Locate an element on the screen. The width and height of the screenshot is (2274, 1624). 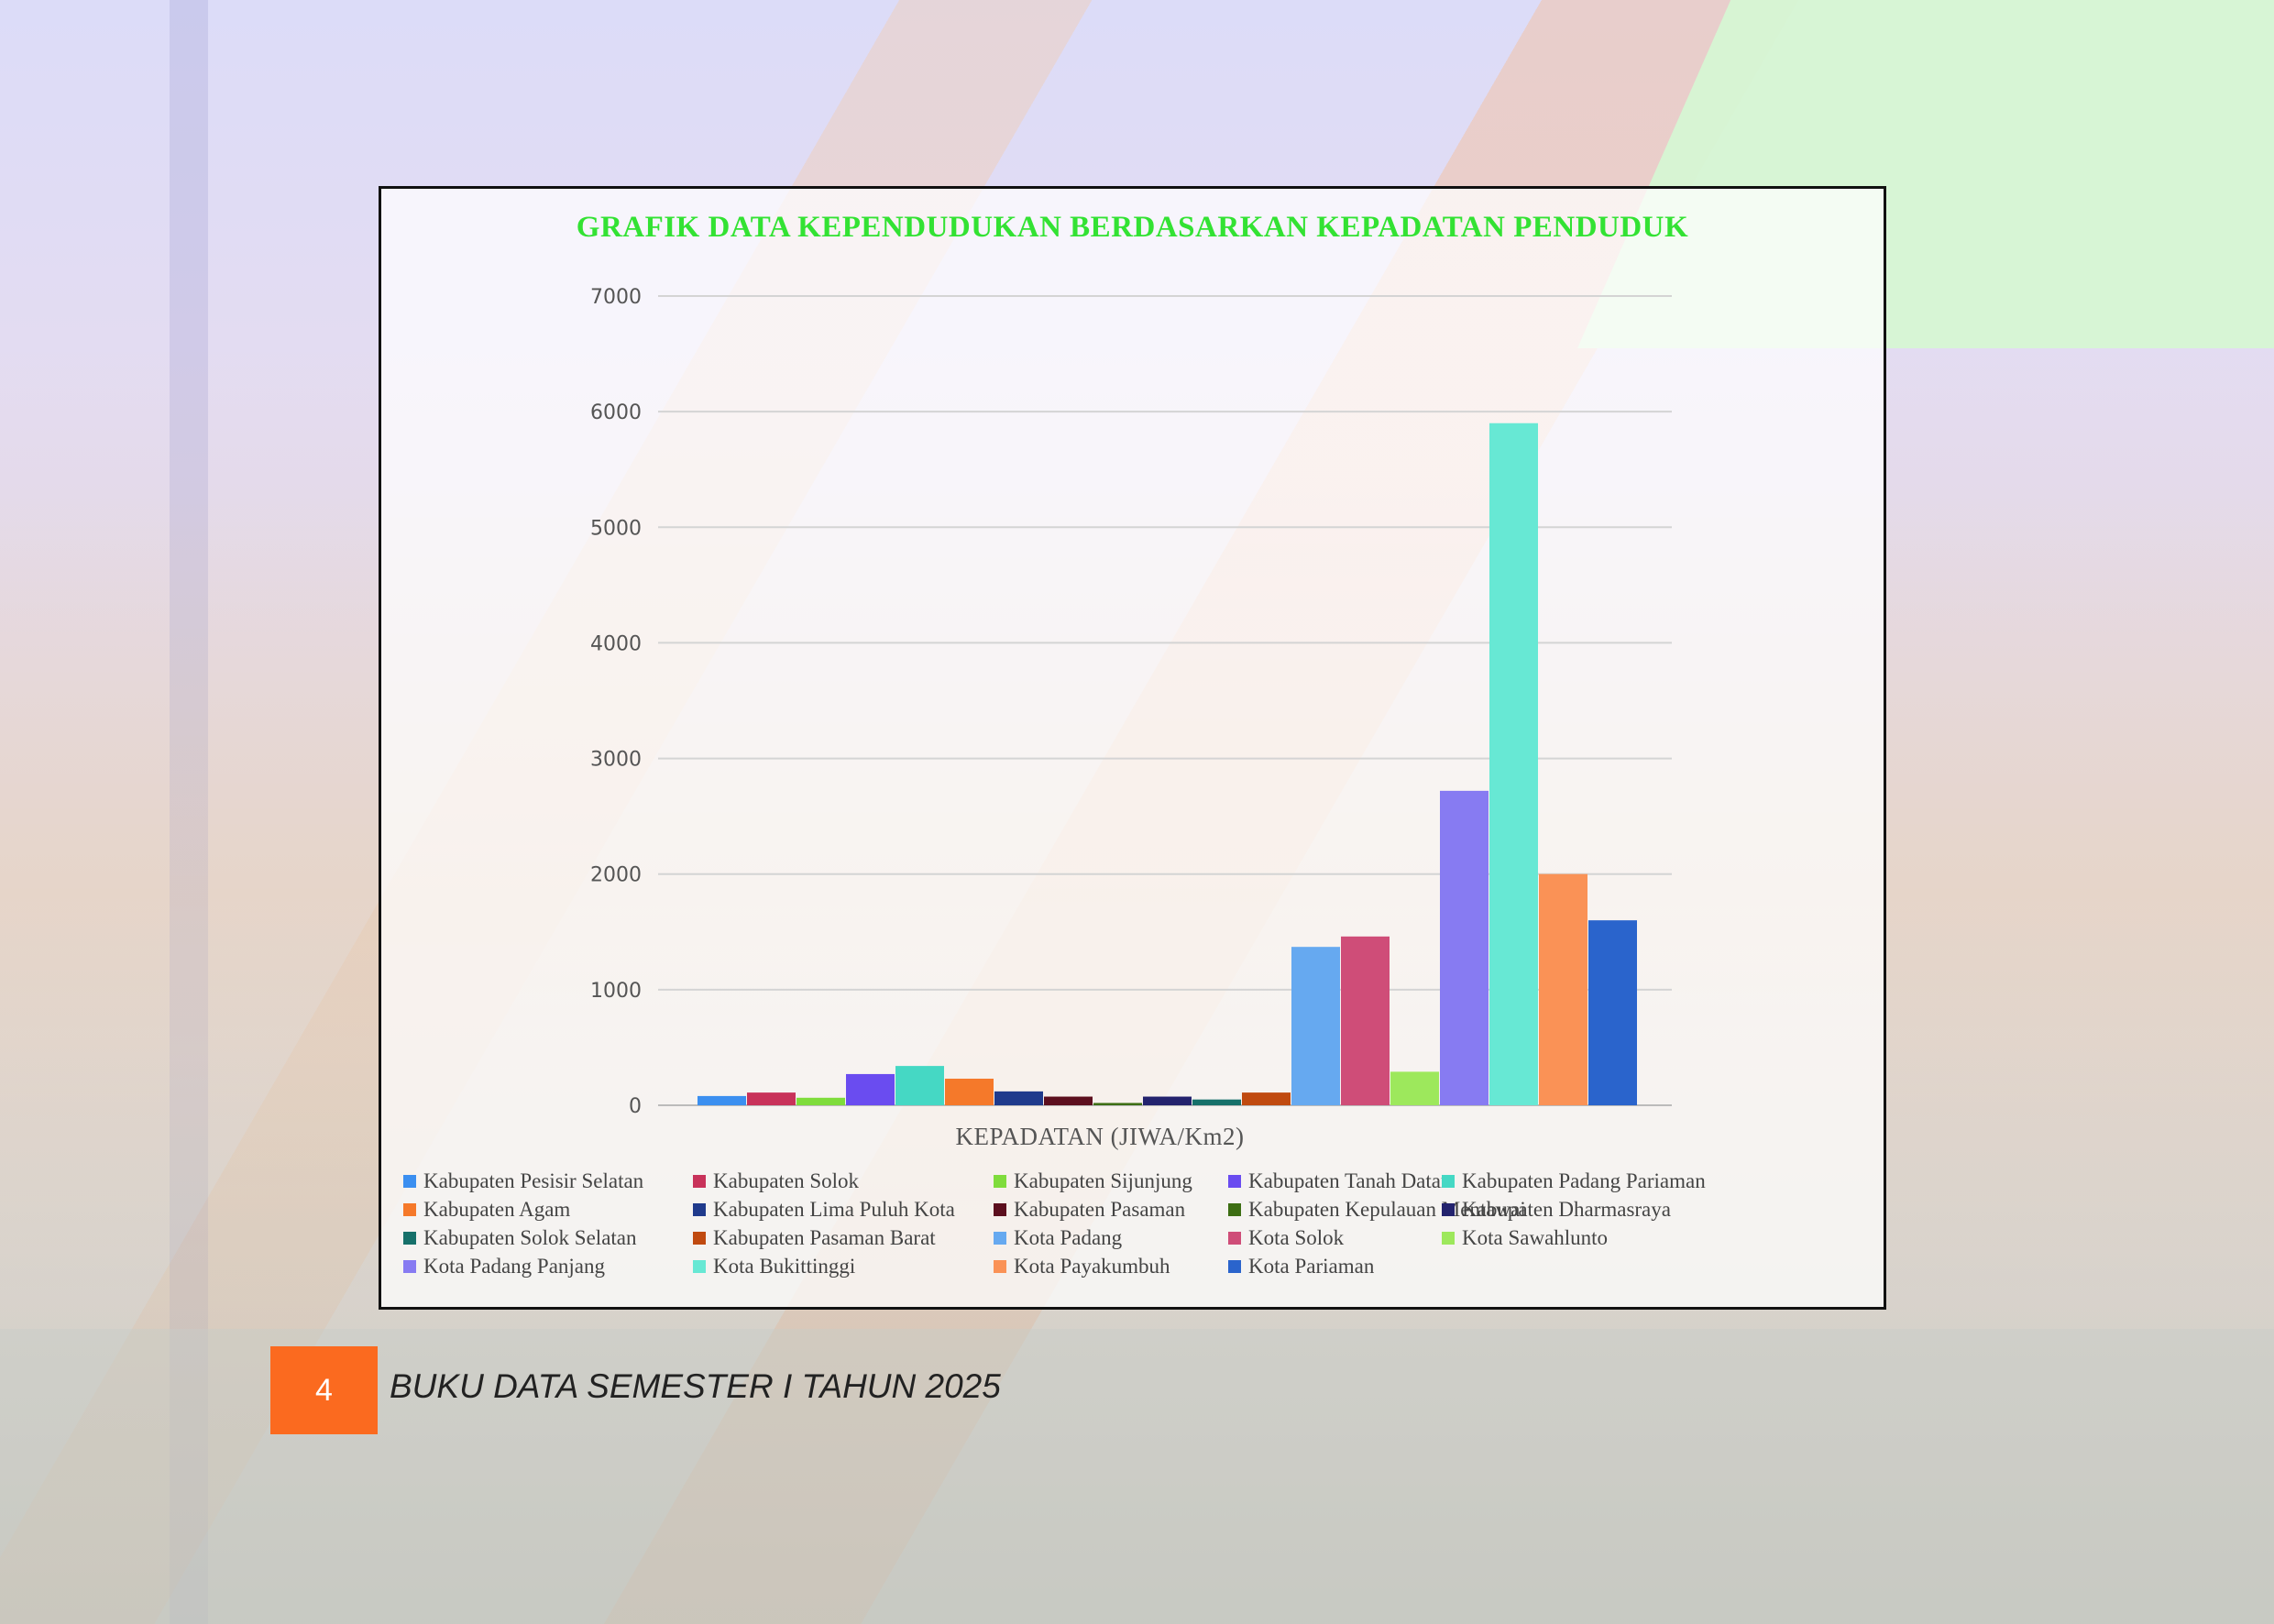
legend-item: Kabupaten Tanah Datar is located at coordinates (1338, 1181).